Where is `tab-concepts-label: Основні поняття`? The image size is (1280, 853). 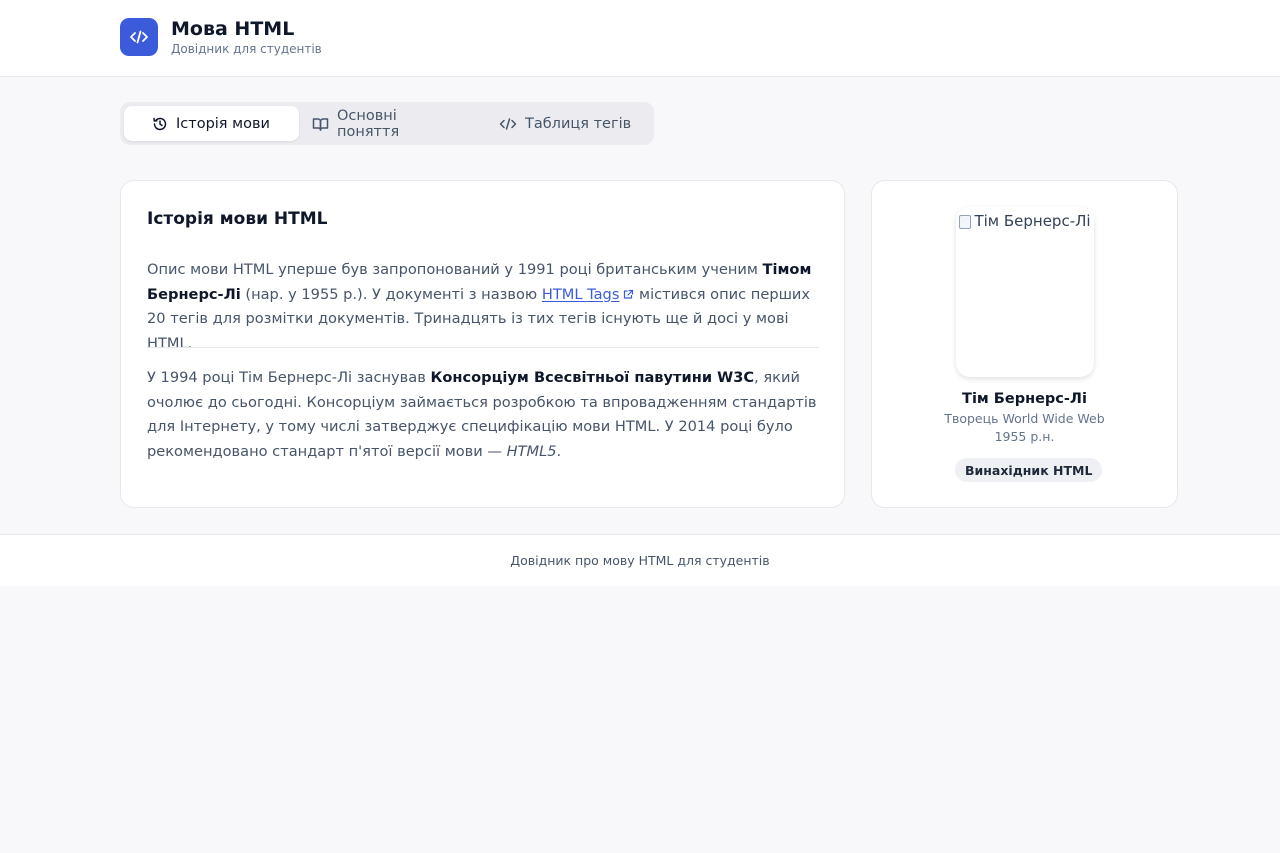 tab-concepts-label: Основні поняття is located at coordinates (368, 123).